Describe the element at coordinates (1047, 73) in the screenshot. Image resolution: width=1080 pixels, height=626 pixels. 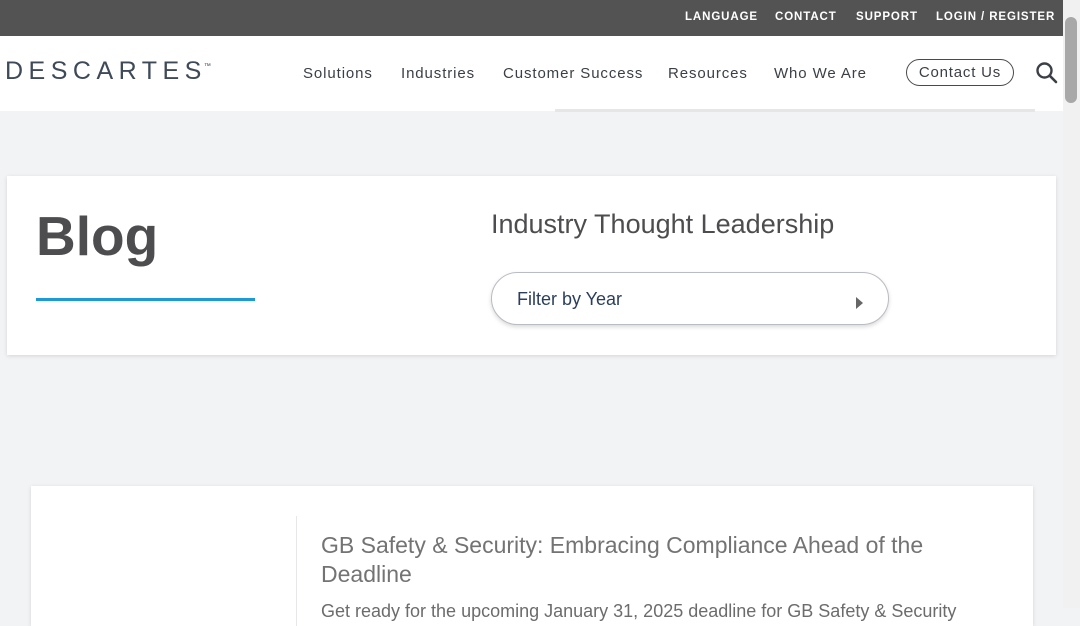
I see `search-icon` at that location.